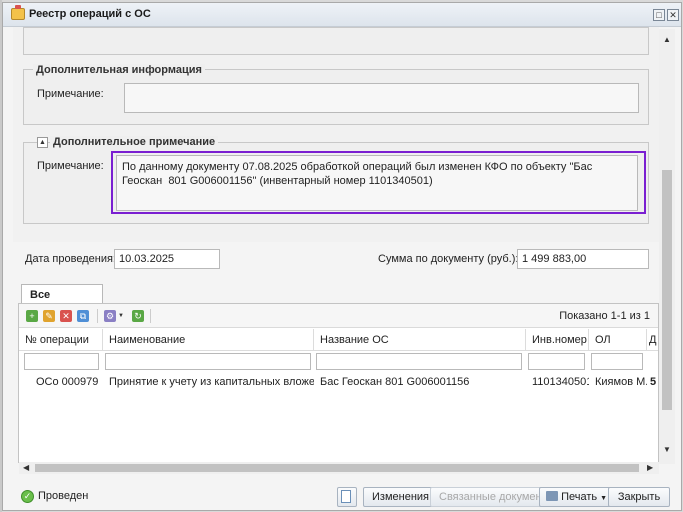  Describe the element at coordinates (400, 497) in the screenshot. I see `changes-button: Изменения` at that location.